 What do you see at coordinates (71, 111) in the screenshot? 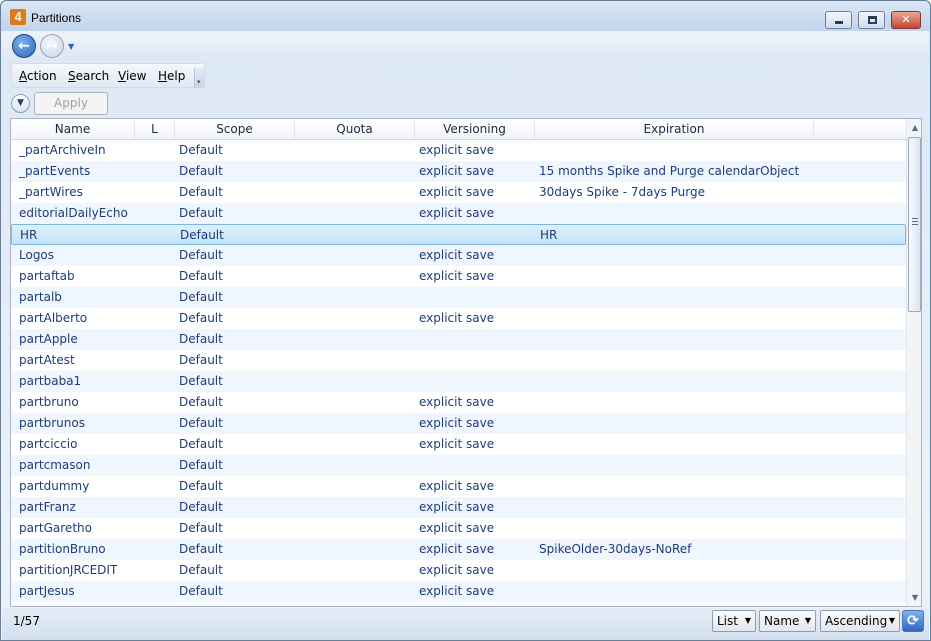
I see `apply-search-button: Apply Search` at bounding box center [71, 111].